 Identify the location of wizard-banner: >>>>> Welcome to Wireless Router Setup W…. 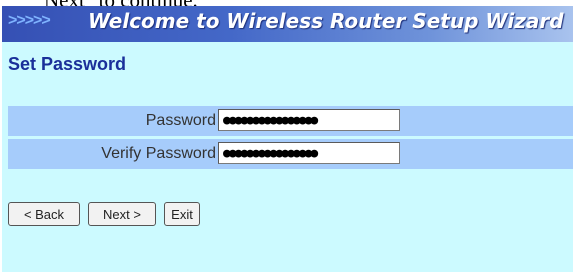
(287, 24).